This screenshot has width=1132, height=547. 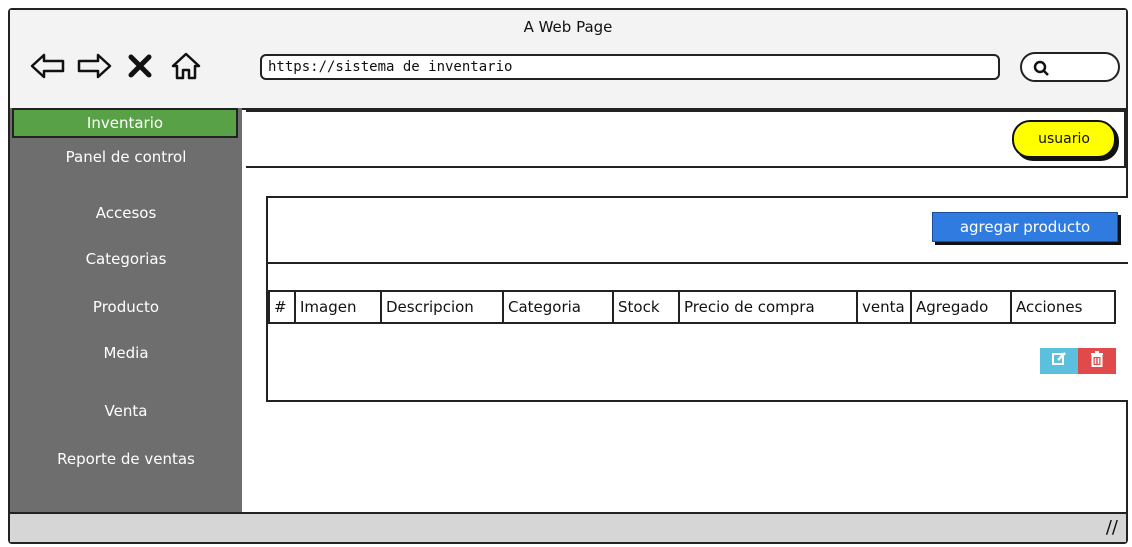 What do you see at coordinates (1063, 307) in the screenshot?
I see `column-header: Acciones` at bounding box center [1063, 307].